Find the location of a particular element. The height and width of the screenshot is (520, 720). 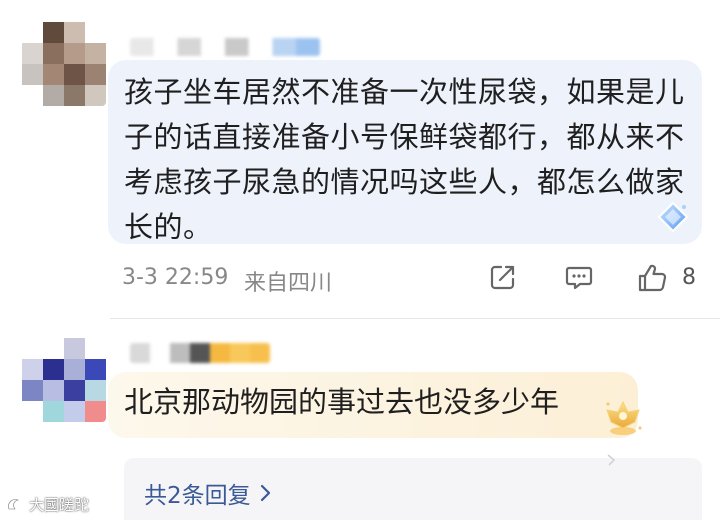

comment-icon is located at coordinates (579, 277).